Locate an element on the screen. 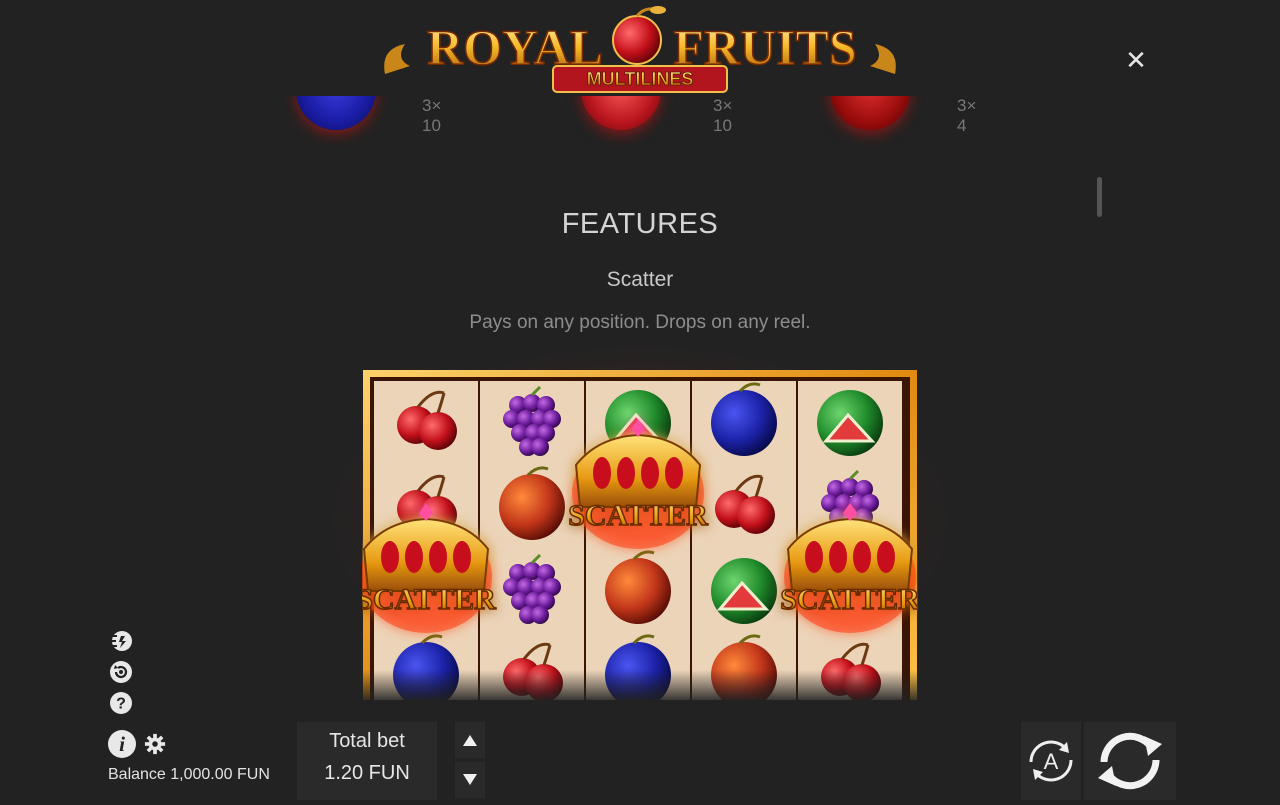 The height and width of the screenshot is (805, 1280). section-subtitle: Scatter is located at coordinates (640, 279).